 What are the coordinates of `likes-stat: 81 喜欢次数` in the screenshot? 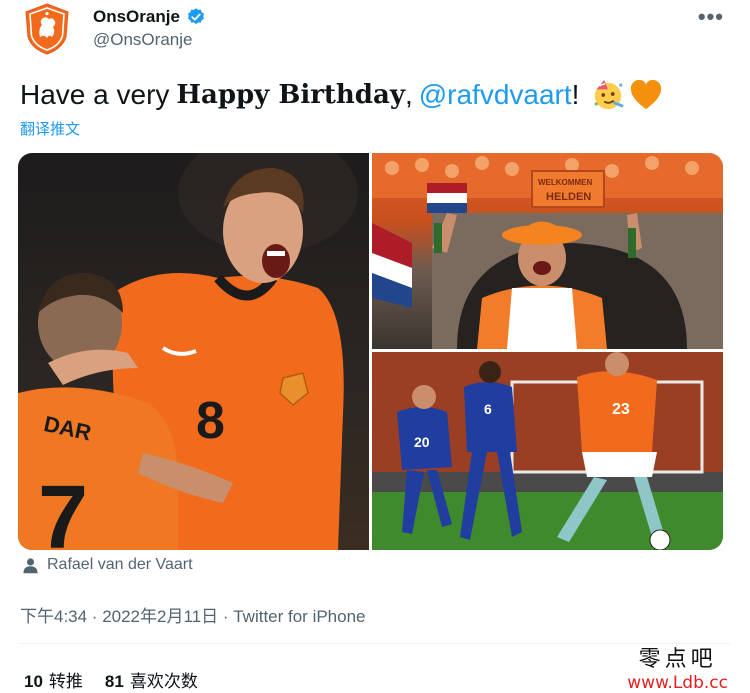 It's located at (151, 679).